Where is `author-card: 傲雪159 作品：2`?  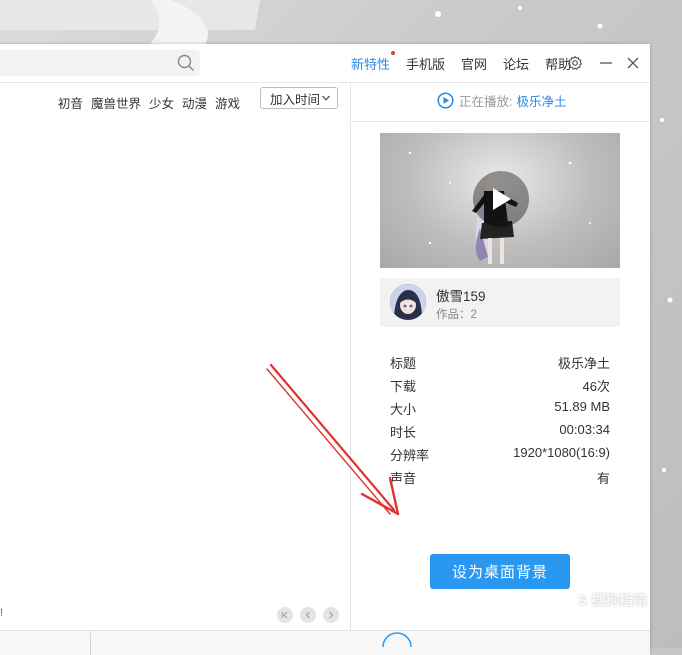
author-card: 傲雪159 作品：2 is located at coordinates (500, 302).